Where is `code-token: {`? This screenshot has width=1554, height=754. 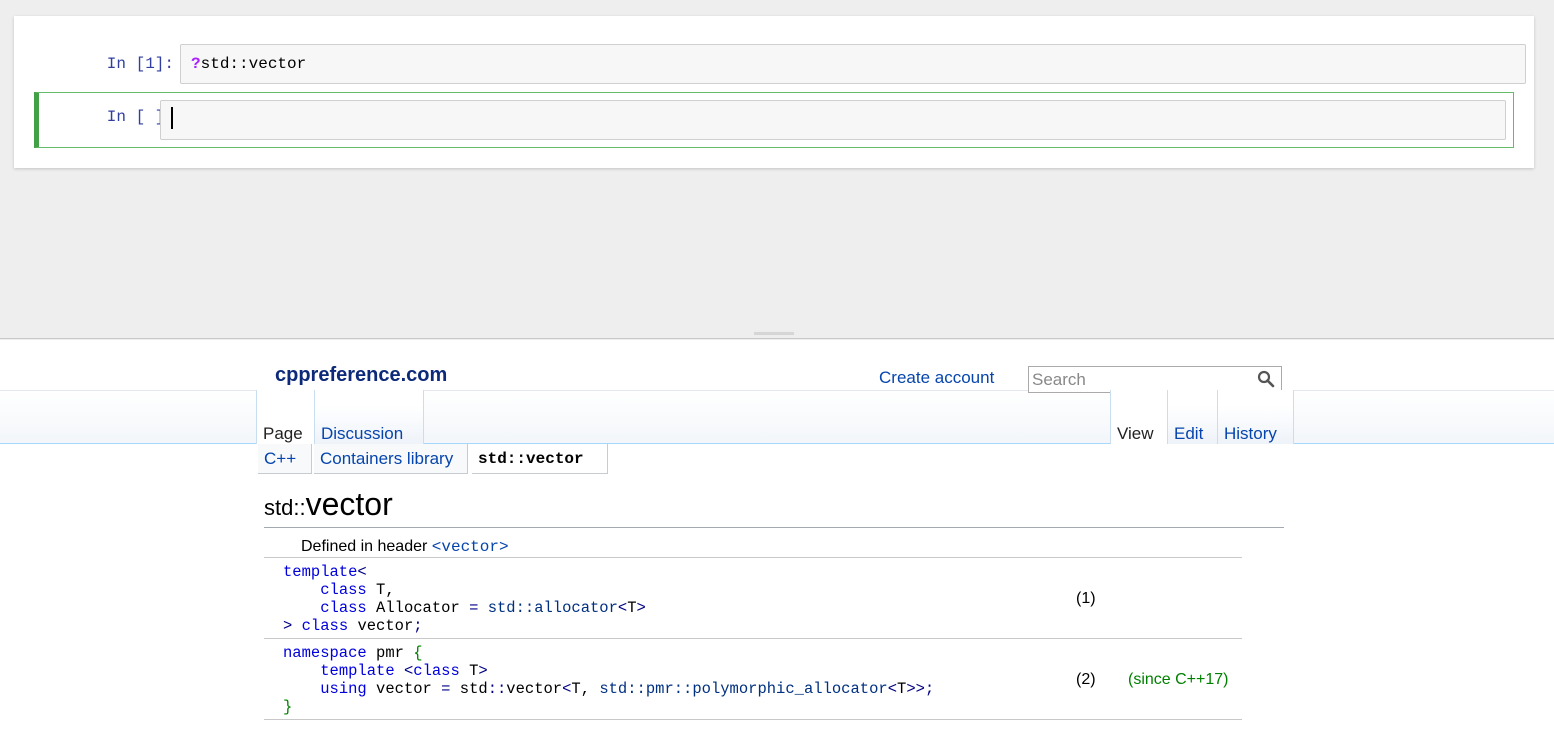 code-token: { is located at coordinates (418, 653).